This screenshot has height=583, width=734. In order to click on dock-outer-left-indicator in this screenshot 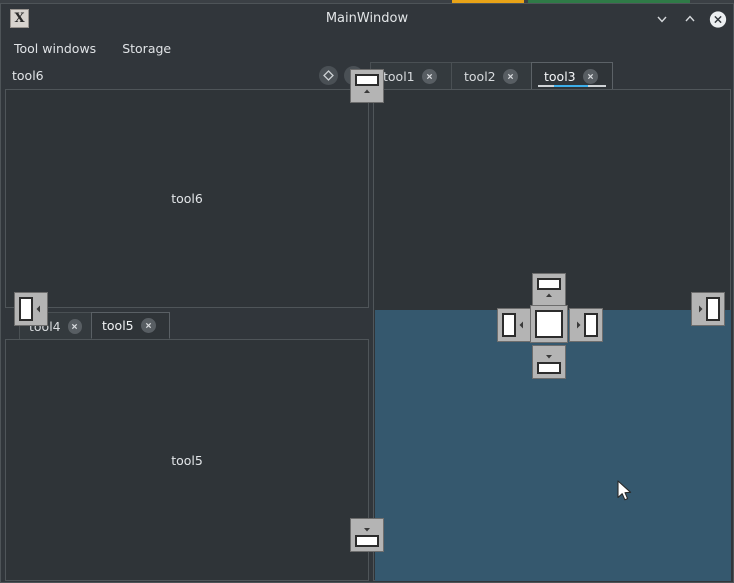, I will do `click(31, 309)`.